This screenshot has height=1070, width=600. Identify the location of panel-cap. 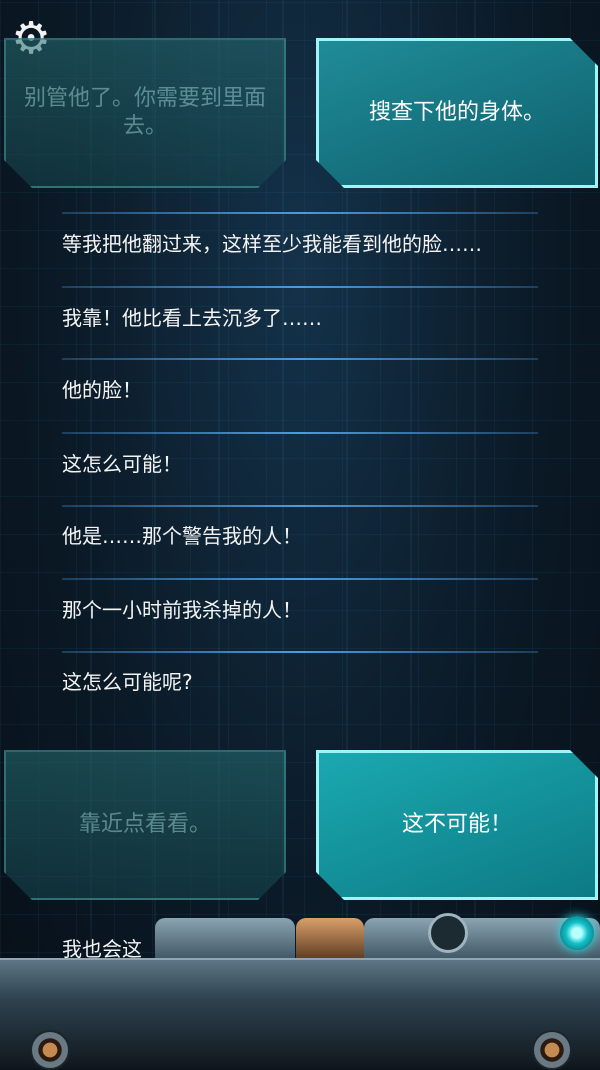
(225, 939).